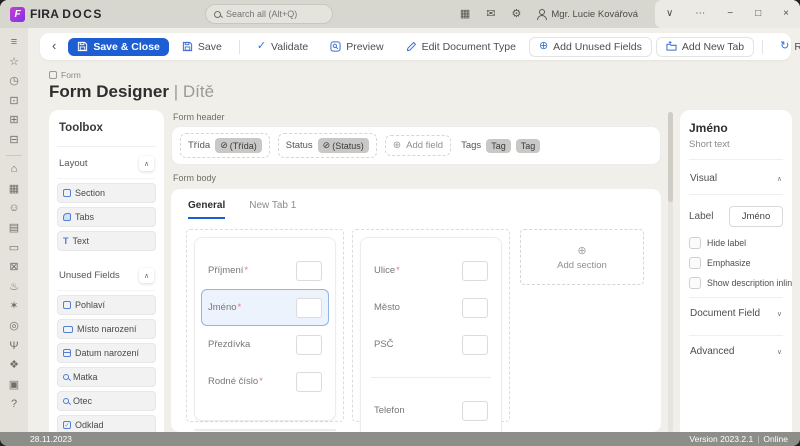  Describe the element at coordinates (736, 313) in the screenshot. I see `document-field-section-header: Document Field ∨` at that location.